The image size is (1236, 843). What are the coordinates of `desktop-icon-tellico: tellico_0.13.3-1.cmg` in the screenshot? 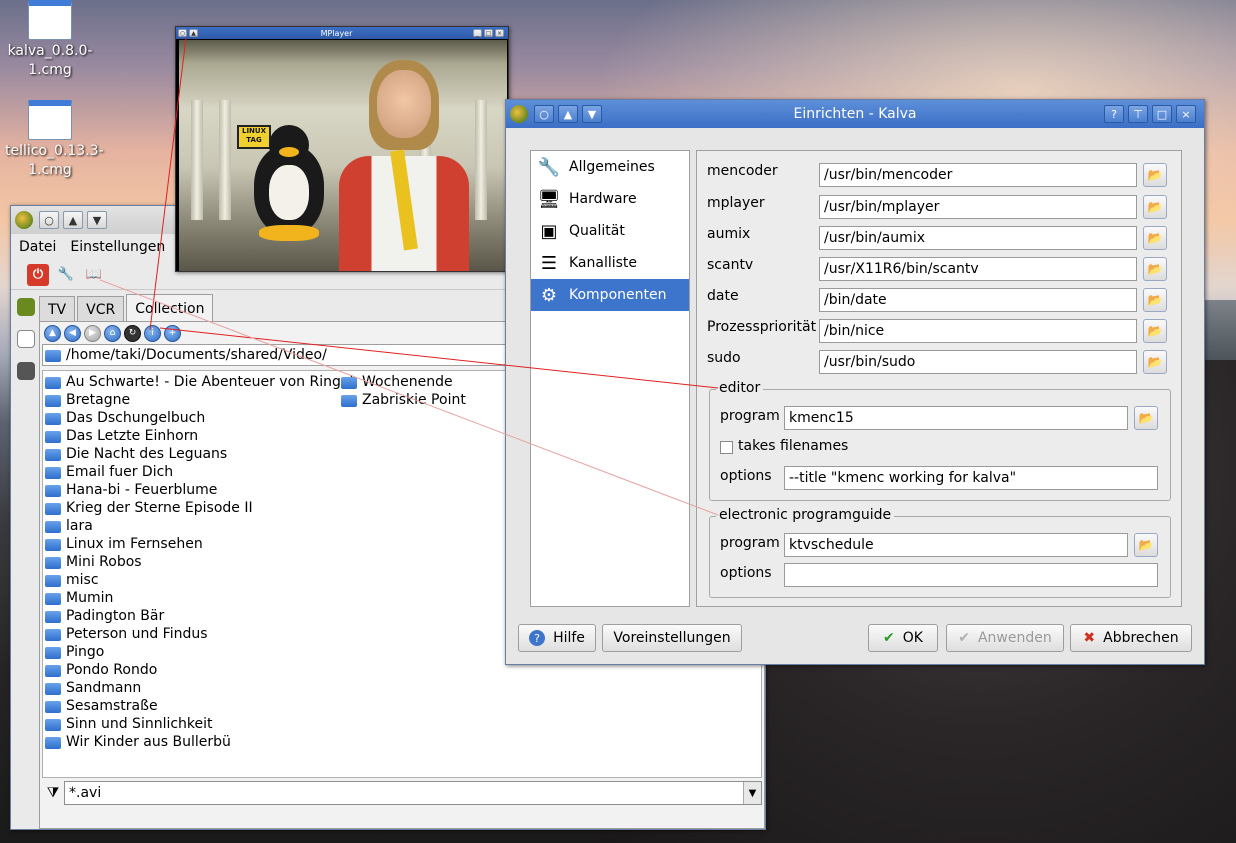 It's located at (54, 140).